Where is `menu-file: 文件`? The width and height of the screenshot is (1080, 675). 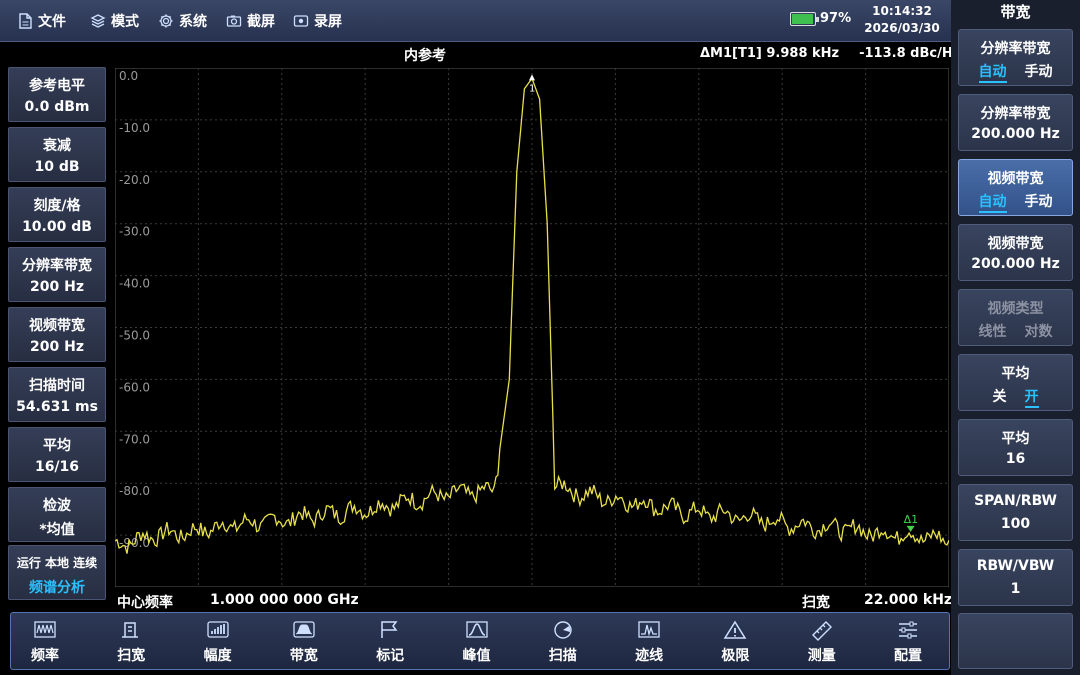
menu-file: 文件 is located at coordinates (42, 21).